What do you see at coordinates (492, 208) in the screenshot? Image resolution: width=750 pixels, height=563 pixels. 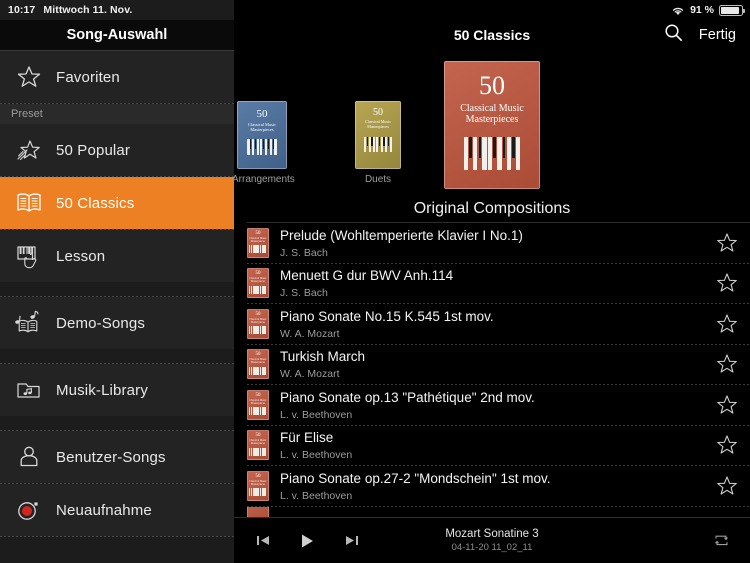 I see `carousel-caption: Original Compositions` at bounding box center [492, 208].